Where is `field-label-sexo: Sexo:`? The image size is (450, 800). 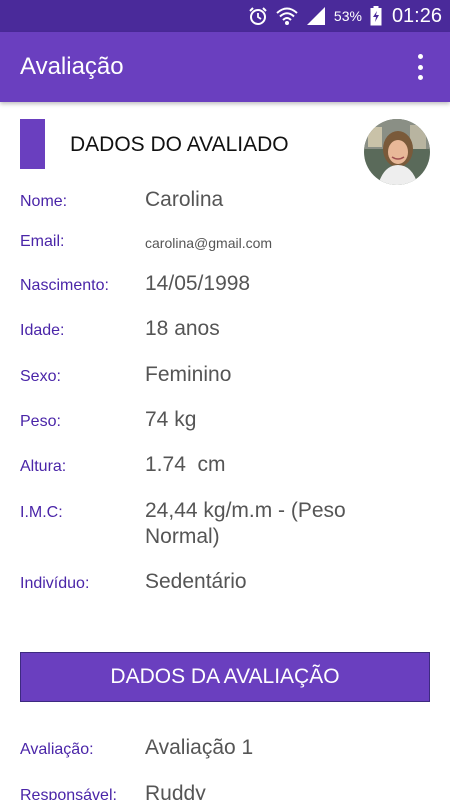 field-label-sexo: Sexo: is located at coordinates (40, 376).